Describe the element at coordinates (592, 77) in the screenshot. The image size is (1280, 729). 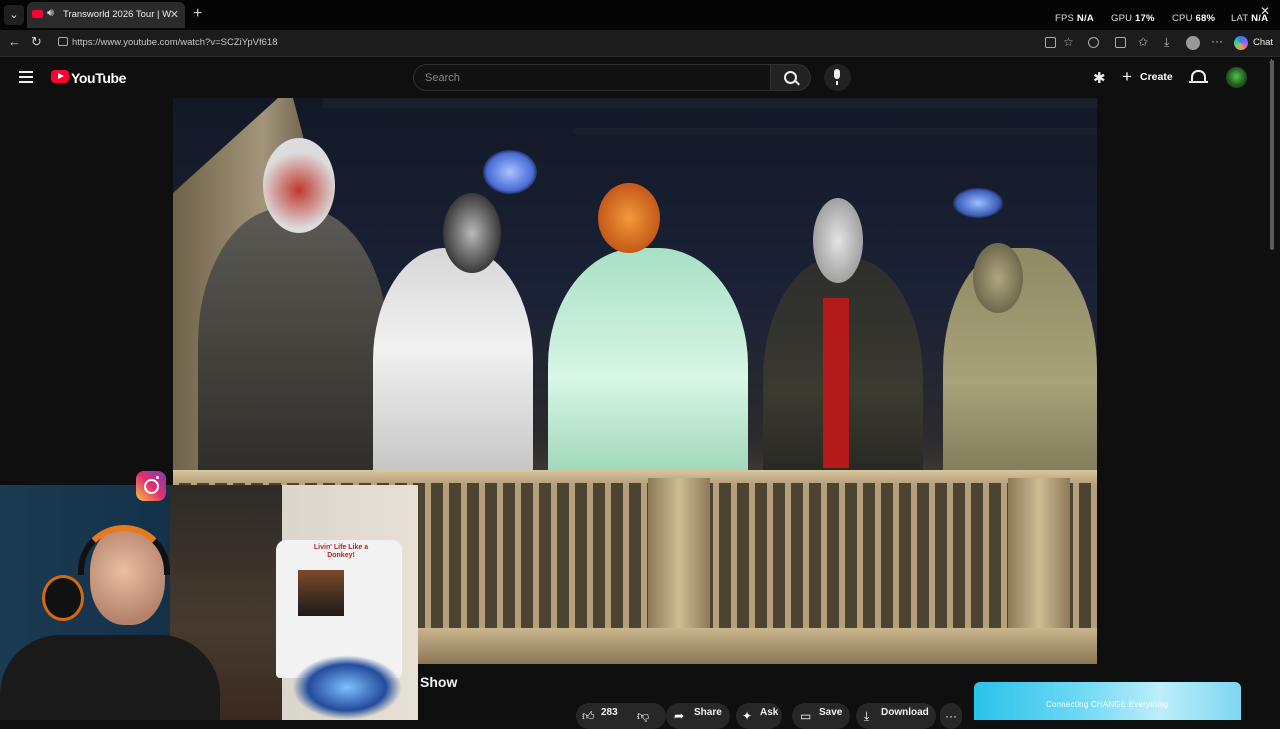
I see `search-input: Search` at that location.